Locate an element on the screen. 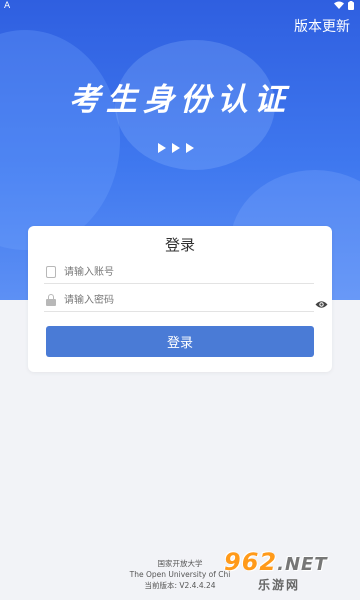 The width and height of the screenshot is (360, 600). login-card-title: 登录 is located at coordinates (179, 245).